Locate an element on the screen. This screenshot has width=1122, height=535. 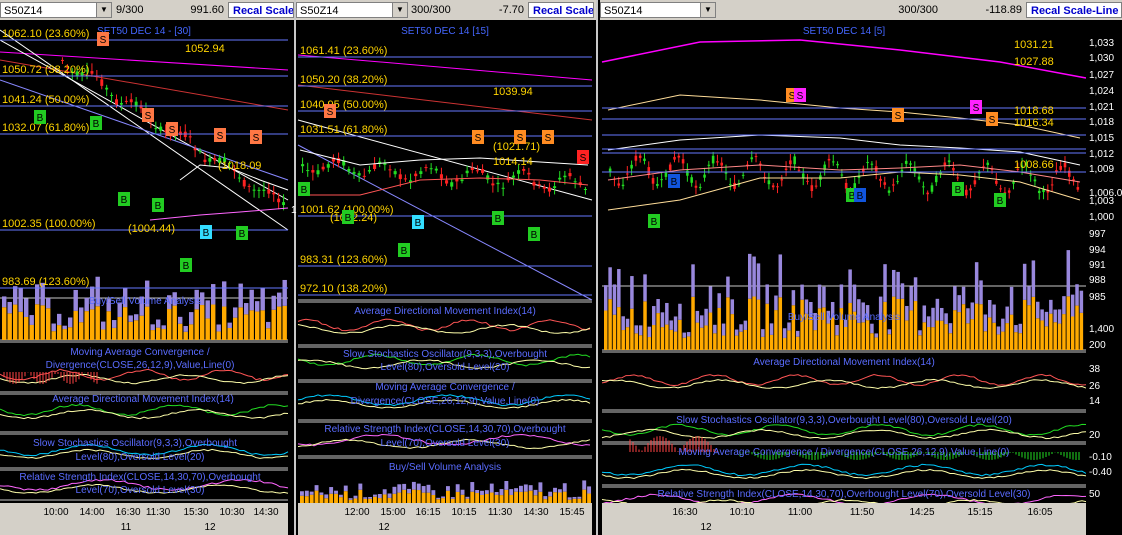
price-change: -7.70 is located at coordinates (511, 10).